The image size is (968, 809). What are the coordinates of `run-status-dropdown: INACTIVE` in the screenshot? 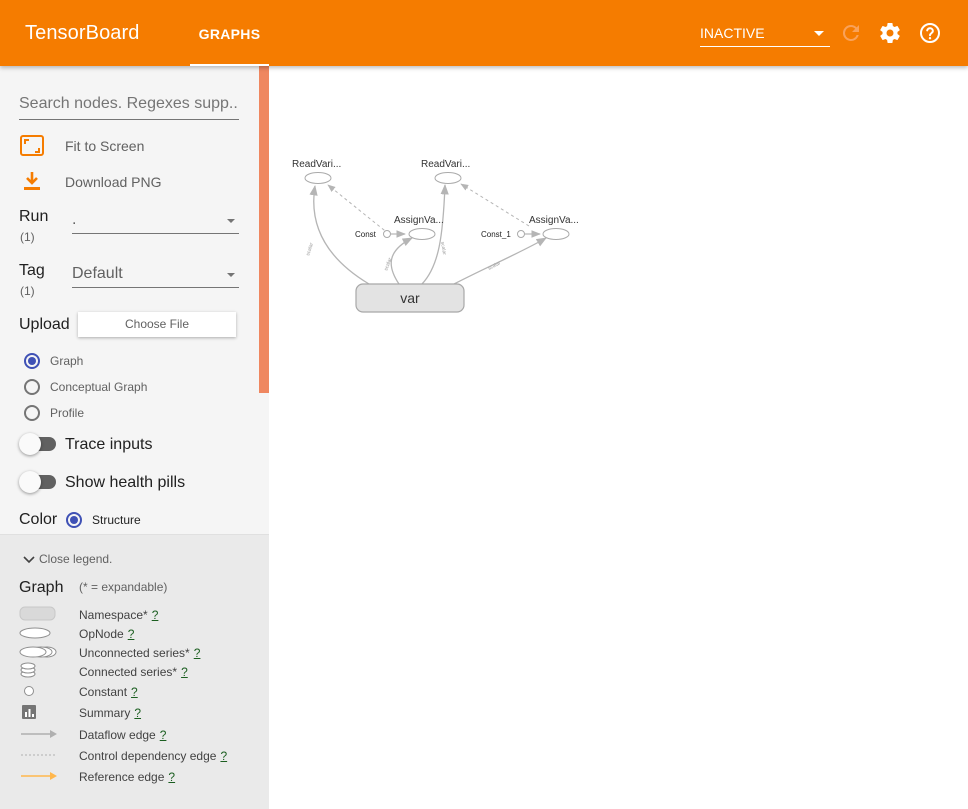 It's located at (765, 34).